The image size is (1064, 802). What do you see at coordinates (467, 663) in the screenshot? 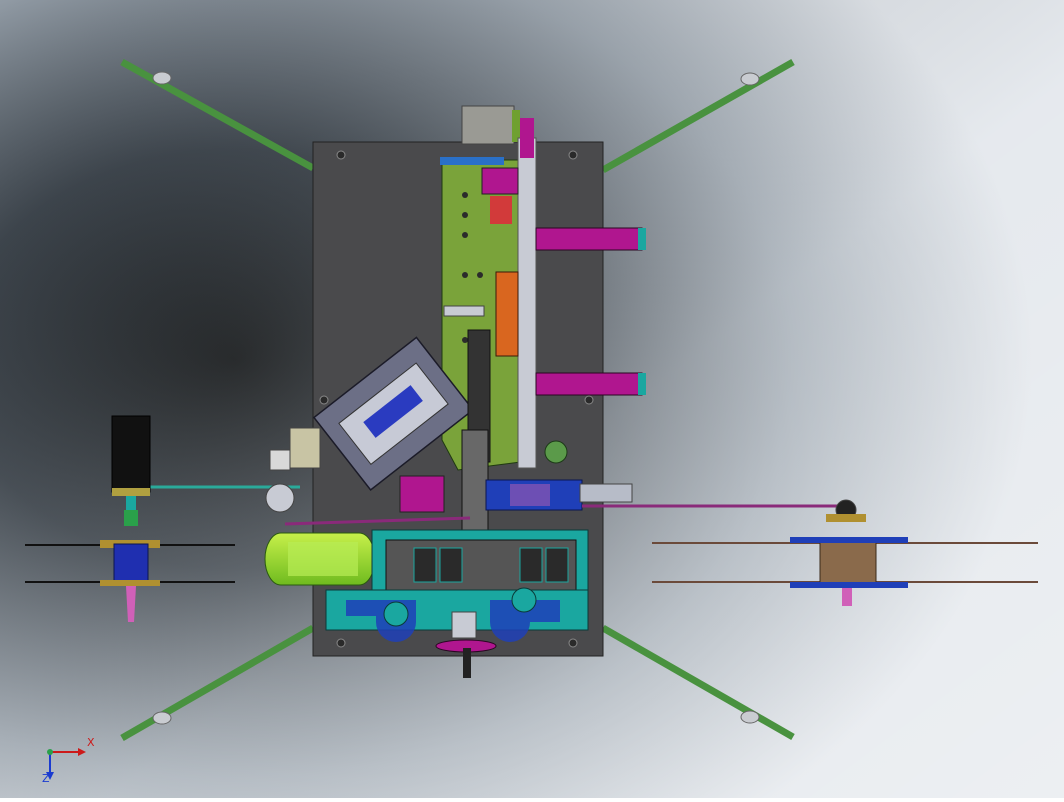
I see `bottom-shaft` at bounding box center [467, 663].